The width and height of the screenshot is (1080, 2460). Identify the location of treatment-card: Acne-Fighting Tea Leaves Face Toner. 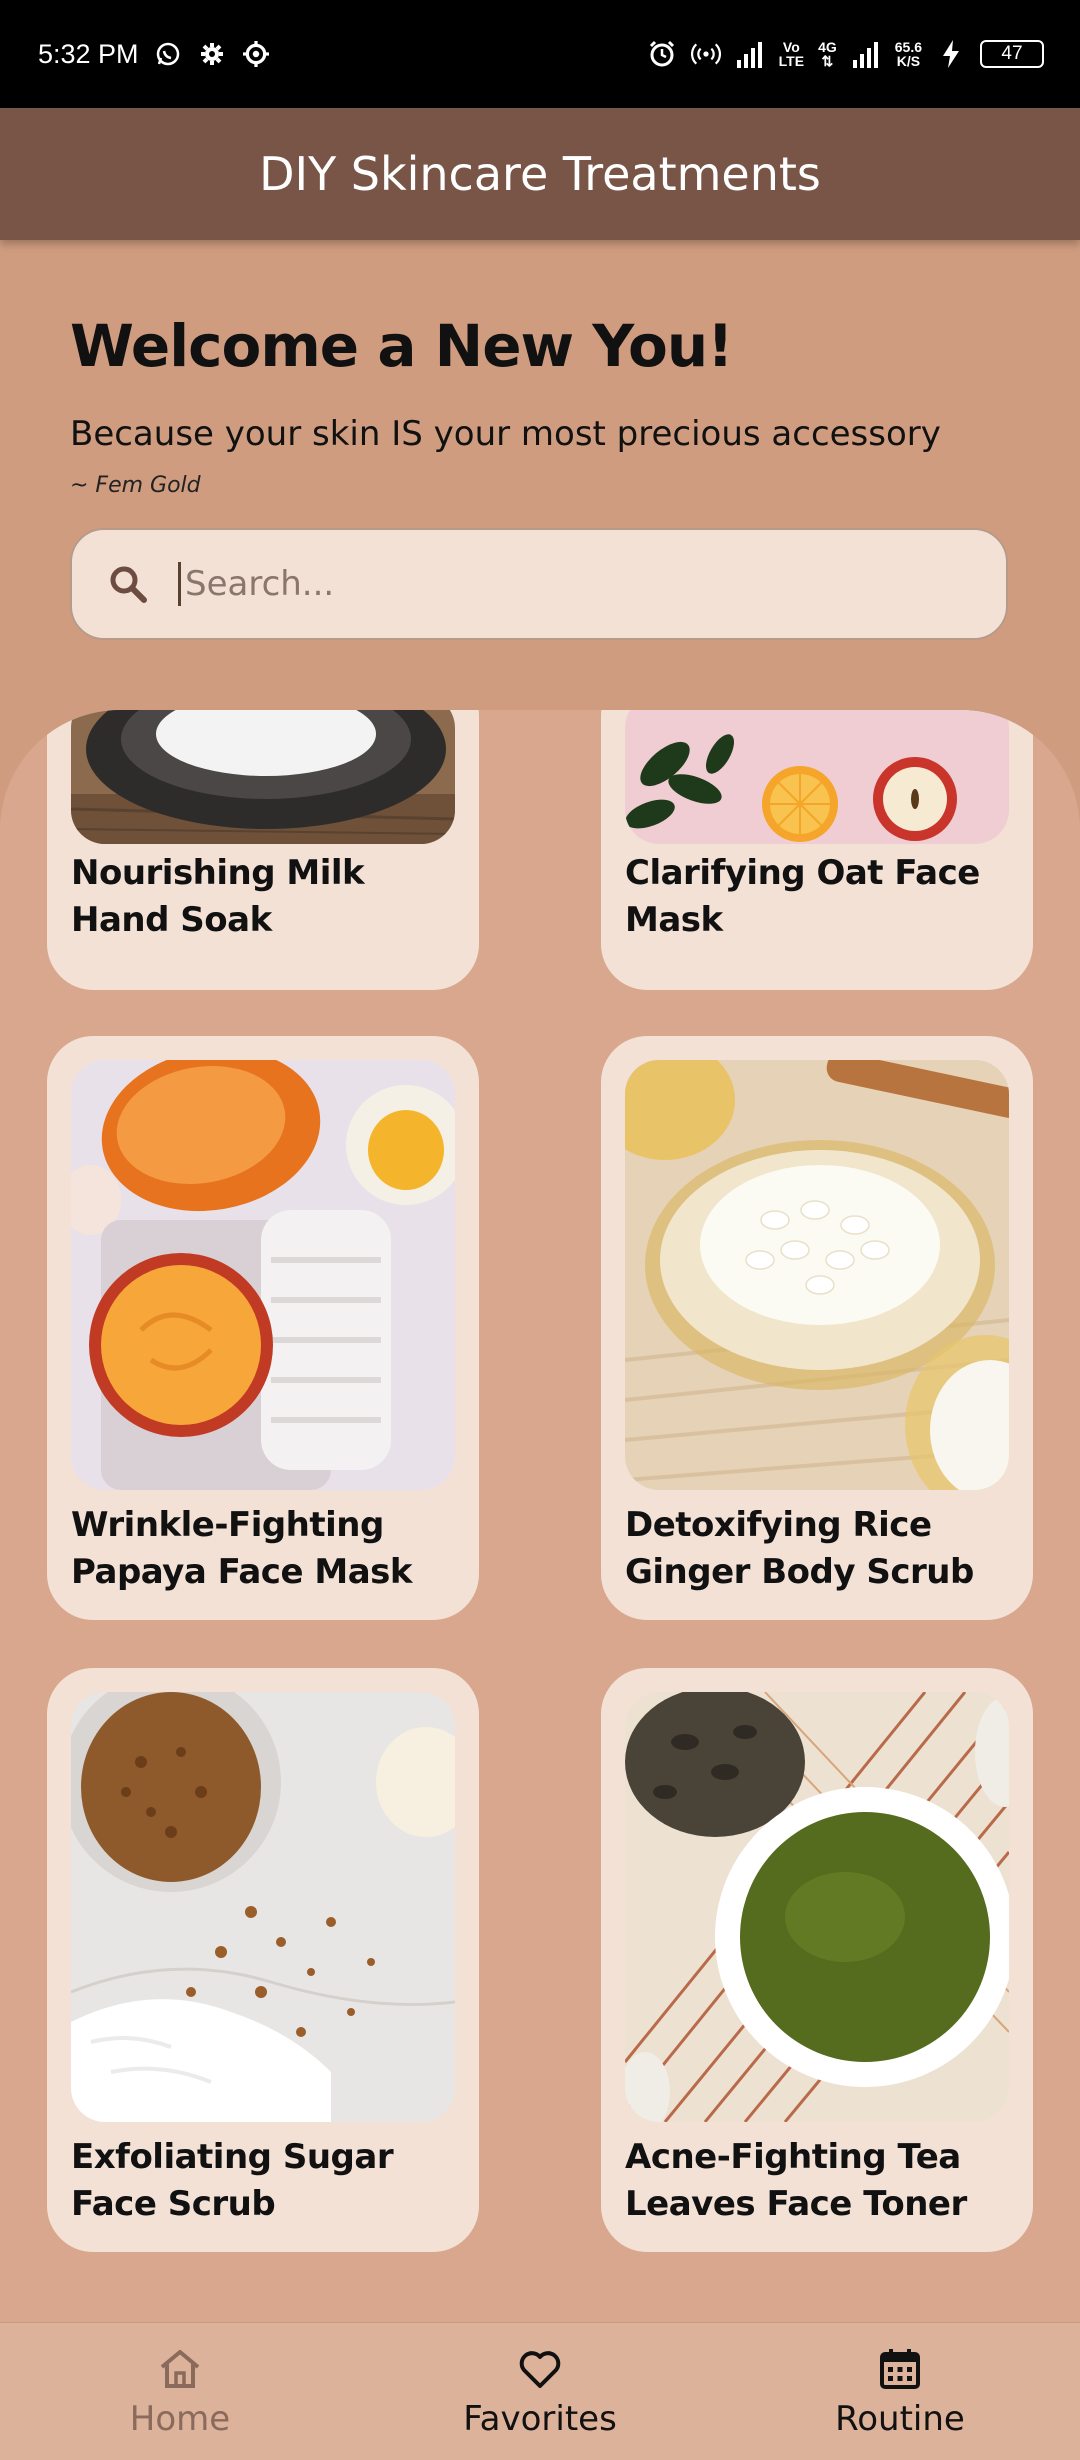
(817, 1960).